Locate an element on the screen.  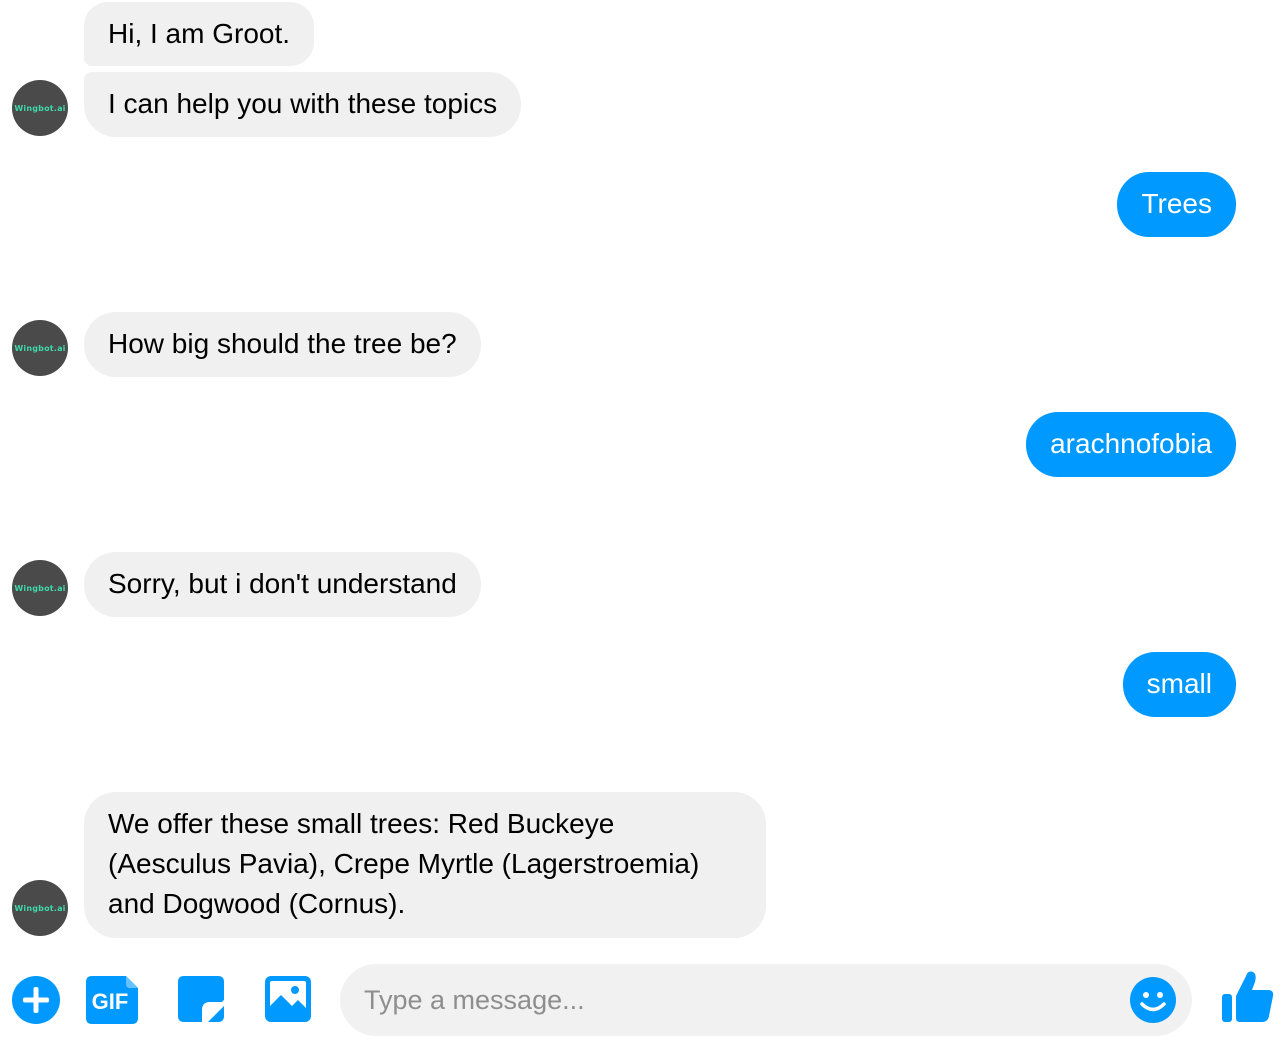
user-message: Trees is located at coordinates (1176, 204).